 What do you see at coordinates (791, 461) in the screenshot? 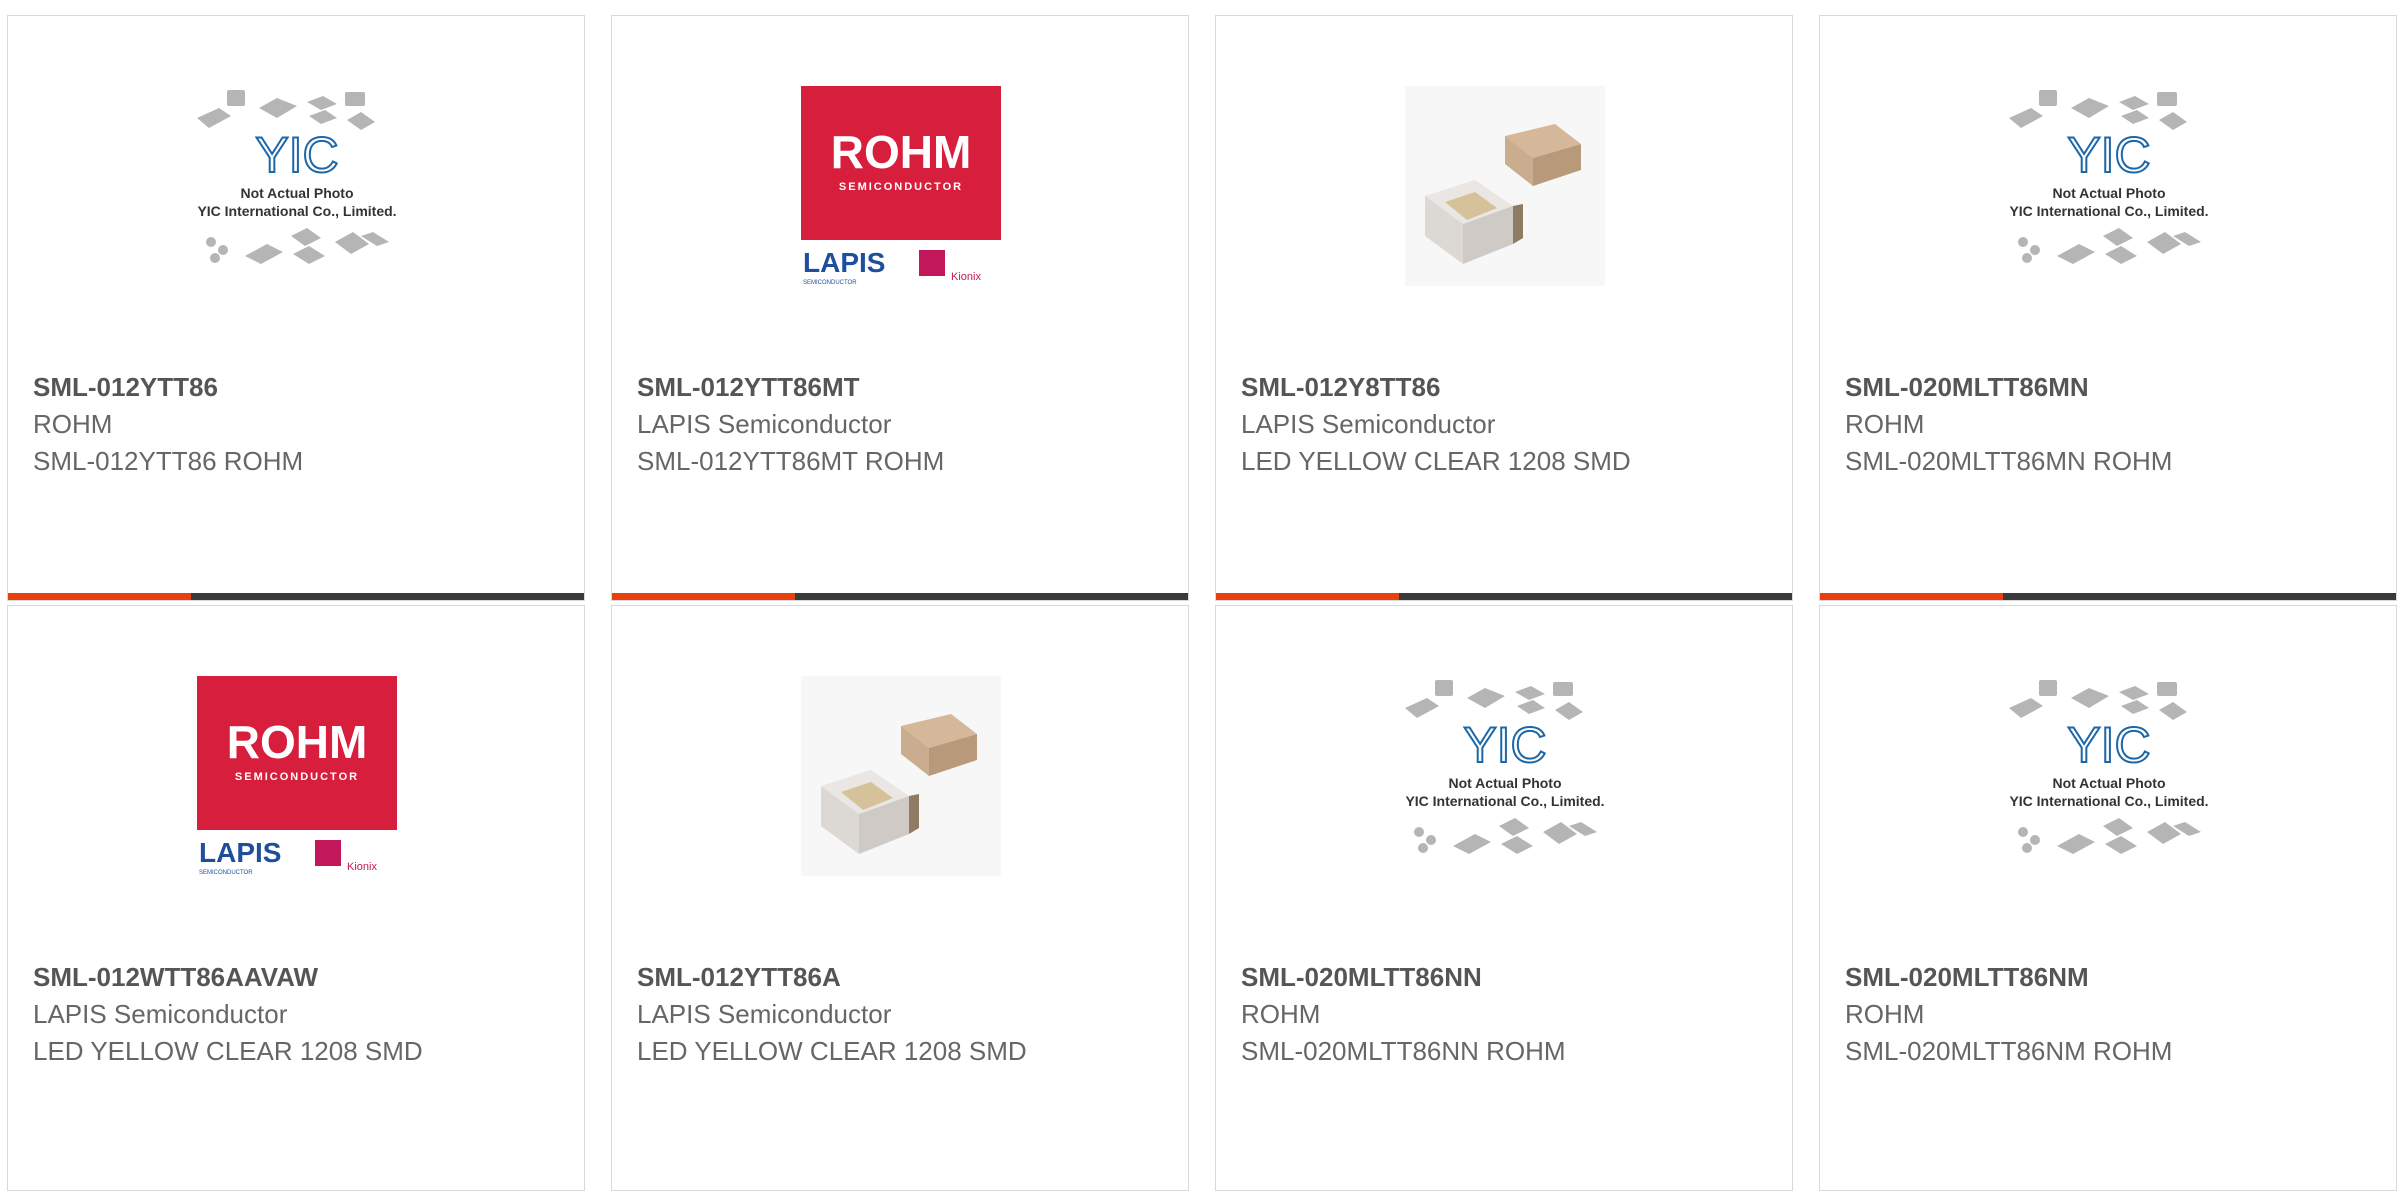
I see `product-description: SML-012YTT86MT ROHM` at bounding box center [791, 461].